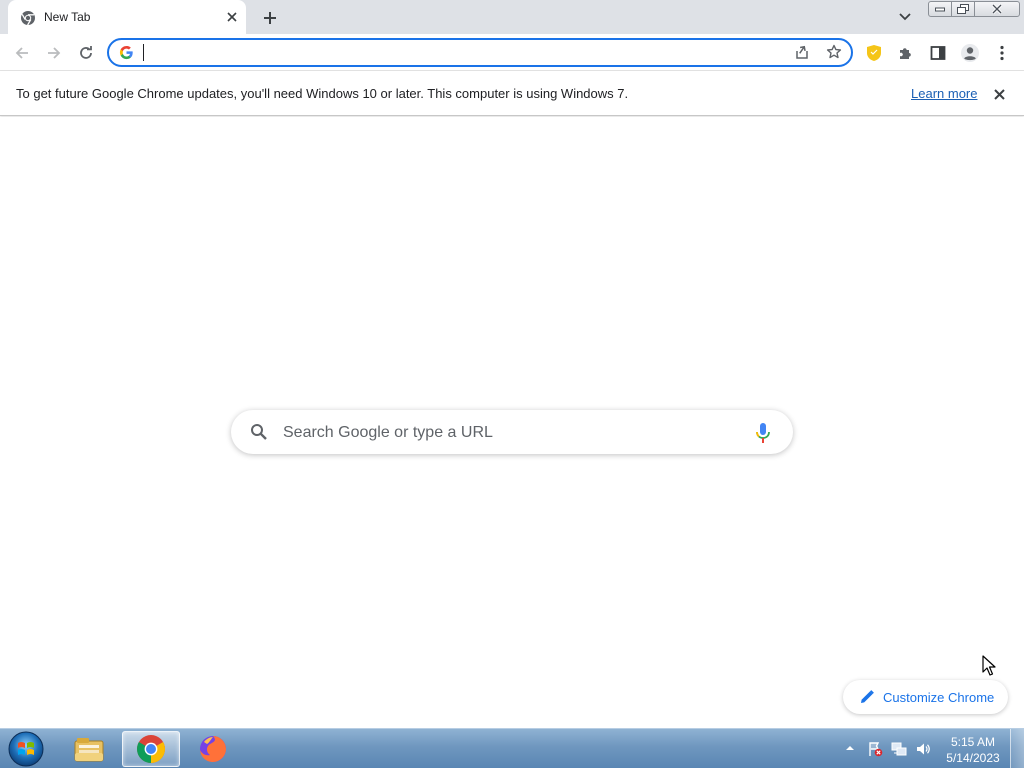  I want to click on chevron-down-icon, so click(905, 17).